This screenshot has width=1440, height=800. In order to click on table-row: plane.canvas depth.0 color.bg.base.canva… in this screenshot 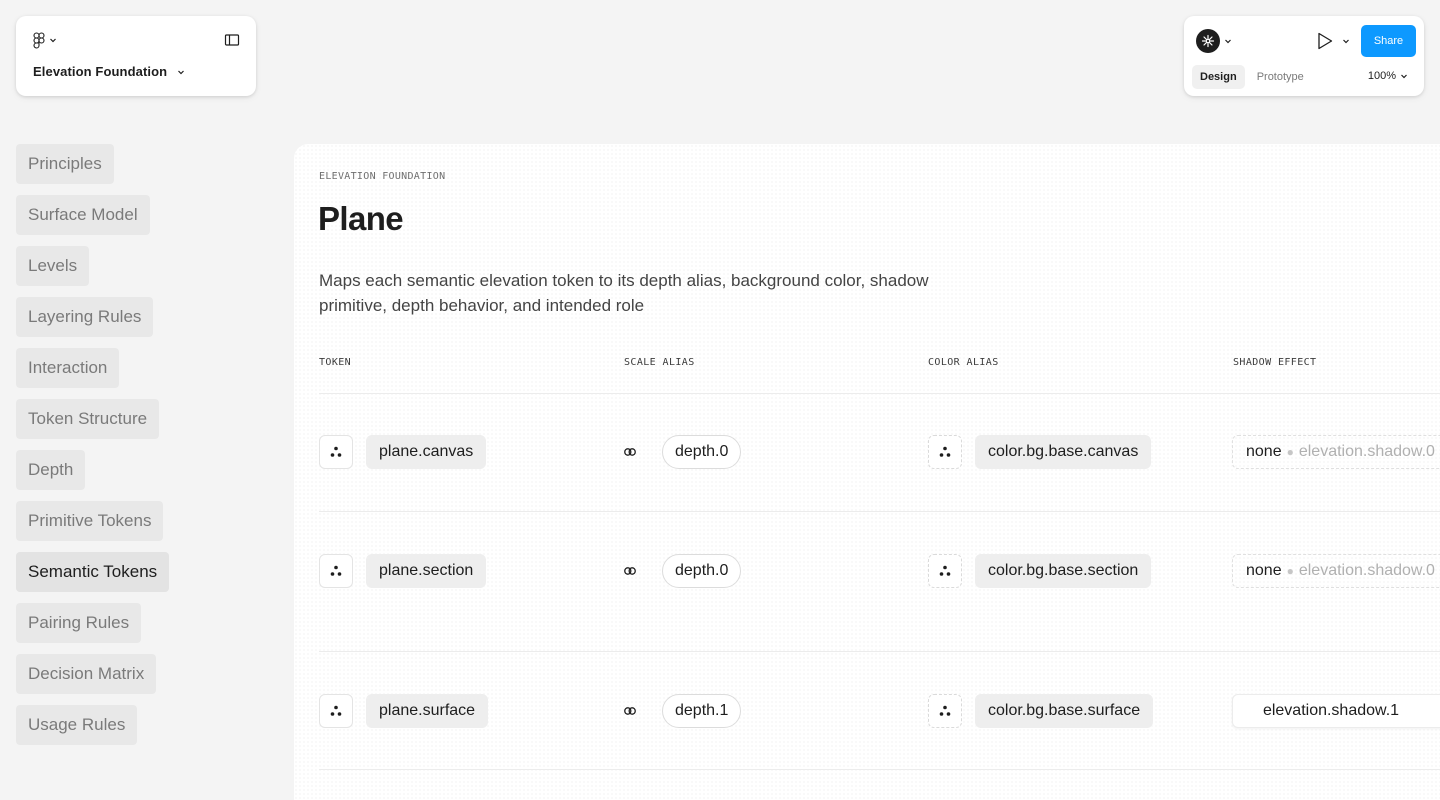, I will do `click(867, 452)`.